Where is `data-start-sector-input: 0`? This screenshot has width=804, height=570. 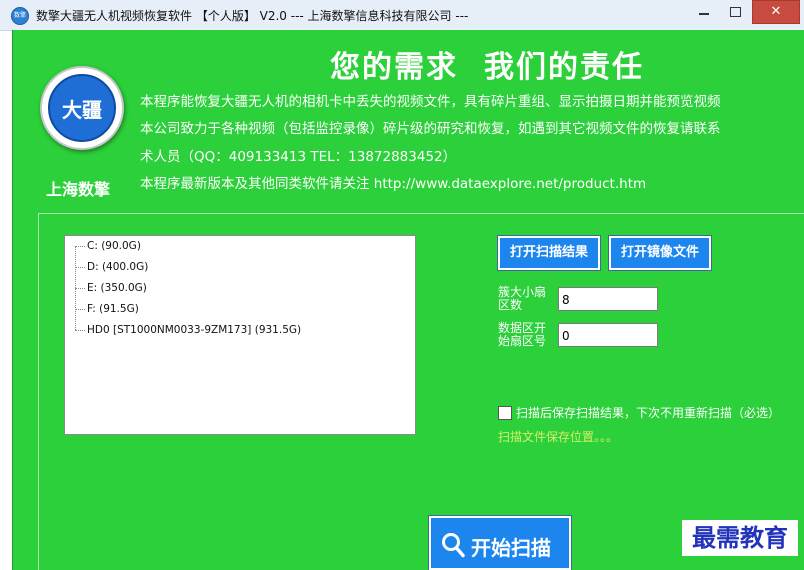 data-start-sector-input: 0 is located at coordinates (608, 335).